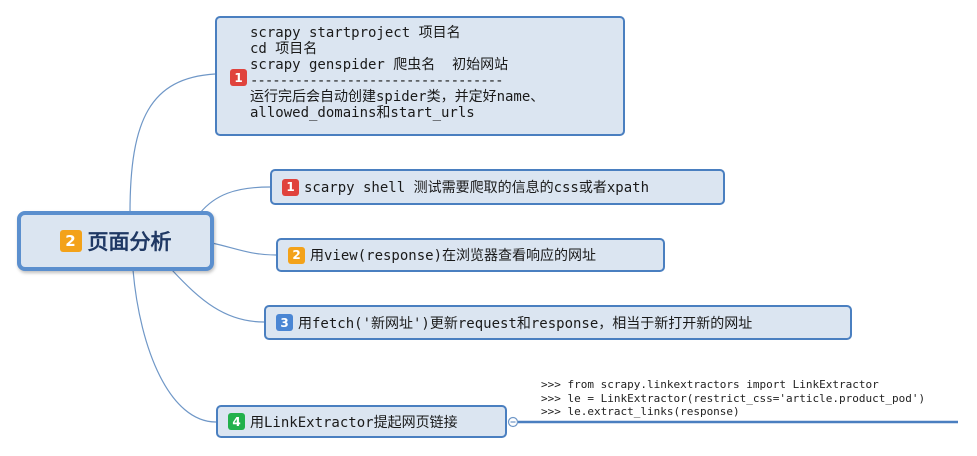 The width and height of the screenshot is (977, 456). I want to click on central-topic: 2 页面分析, so click(115, 241).